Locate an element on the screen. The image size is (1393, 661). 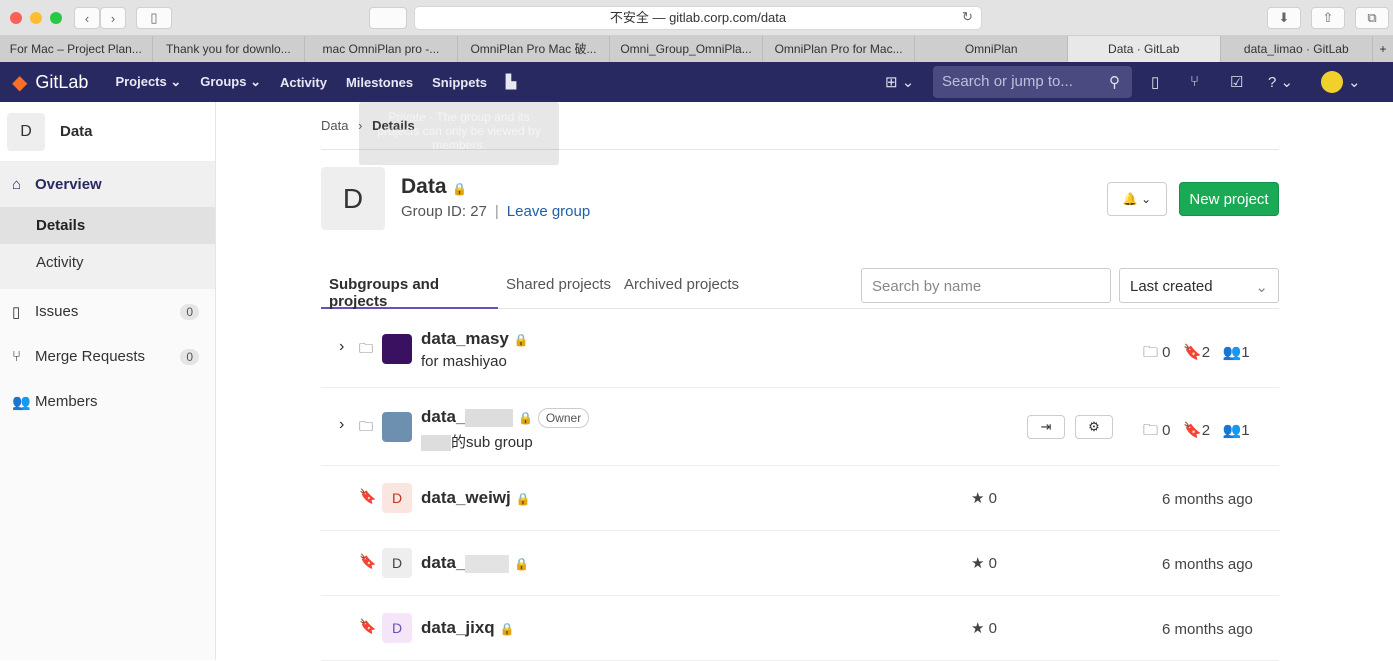
reload-icon: ↻ is located at coordinates (967, 17).